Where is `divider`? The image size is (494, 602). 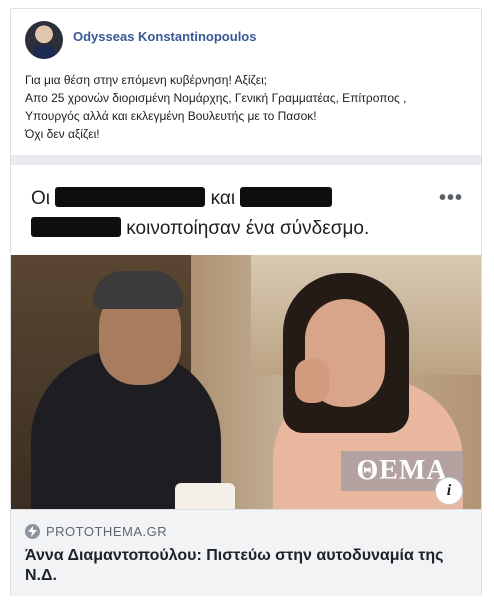 divider is located at coordinates (246, 160).